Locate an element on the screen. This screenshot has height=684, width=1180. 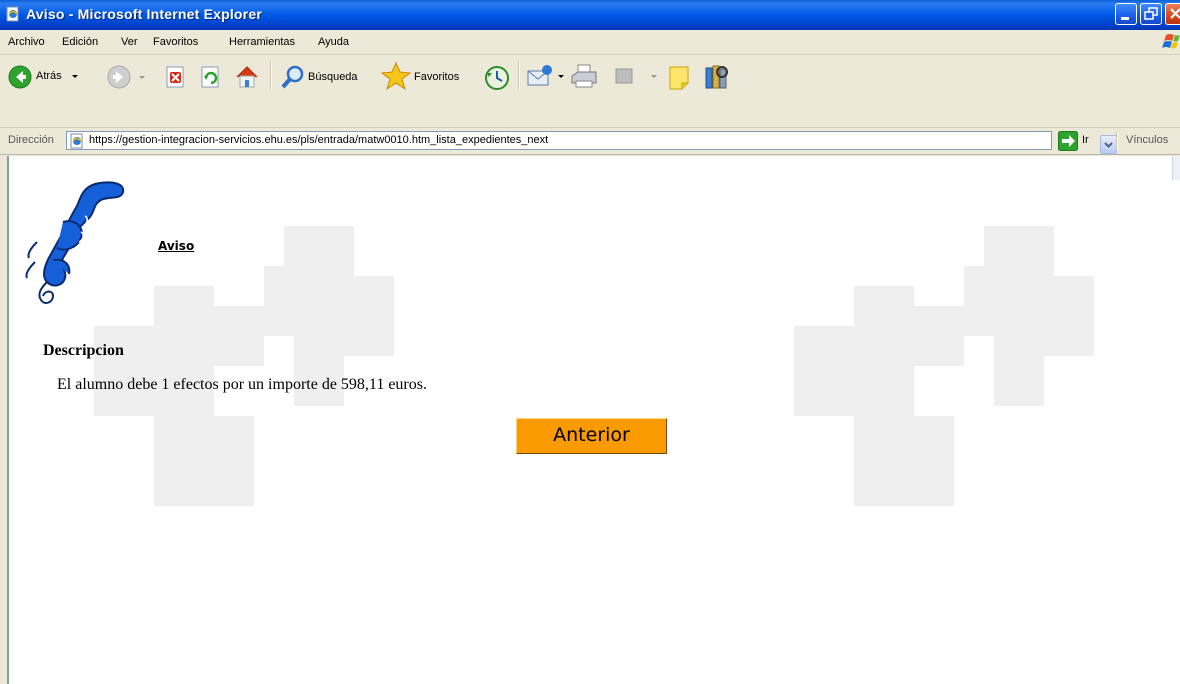
forward-arrow-icon is located at coordinates (119, 77).